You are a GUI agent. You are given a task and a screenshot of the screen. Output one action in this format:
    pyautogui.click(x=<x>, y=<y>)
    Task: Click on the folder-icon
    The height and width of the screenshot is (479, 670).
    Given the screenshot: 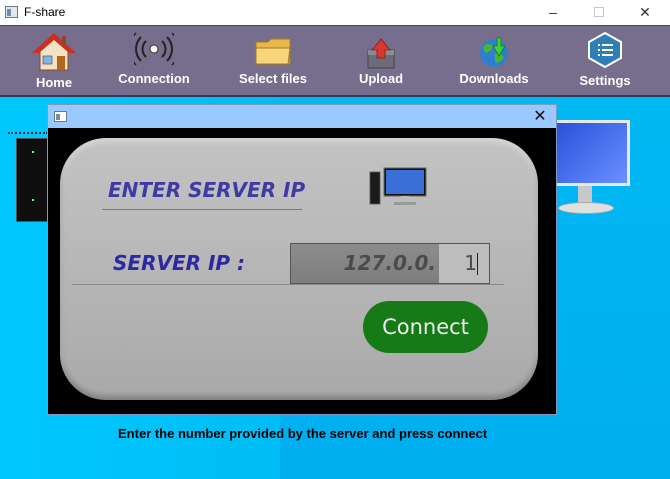 What is the action you would take?
    pyautogui.click(x=273, y=51)
    